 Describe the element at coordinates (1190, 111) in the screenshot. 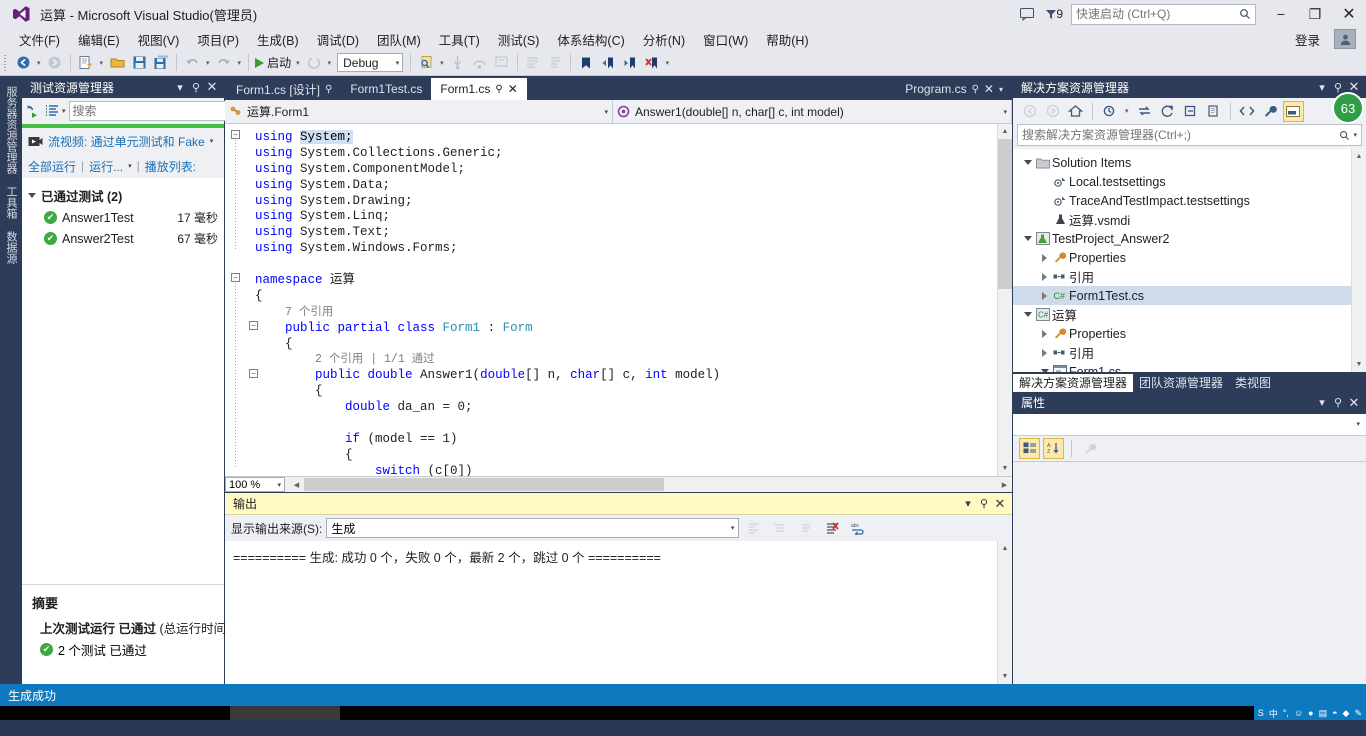

I see `collapse-all-icon` at that location.